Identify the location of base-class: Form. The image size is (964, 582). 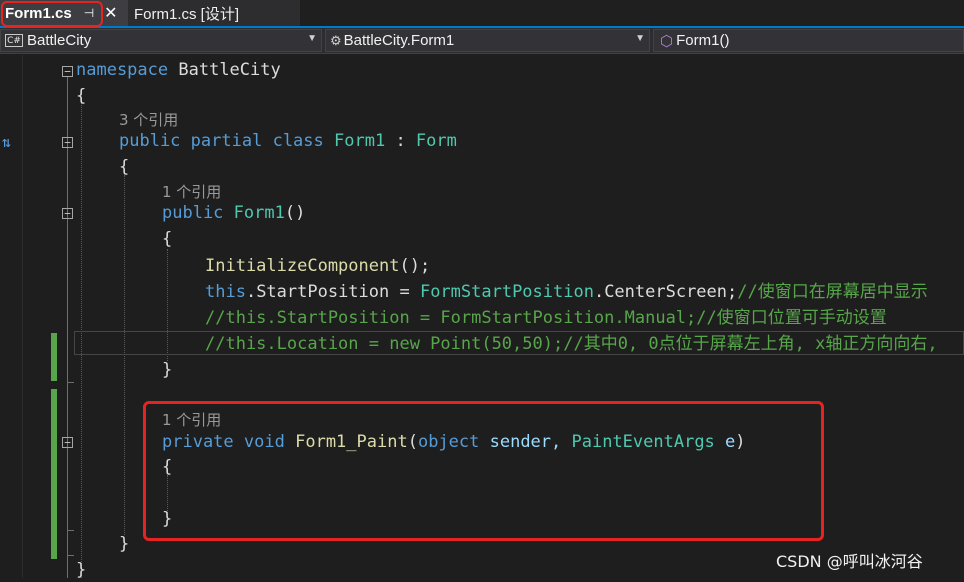
(436, 141).